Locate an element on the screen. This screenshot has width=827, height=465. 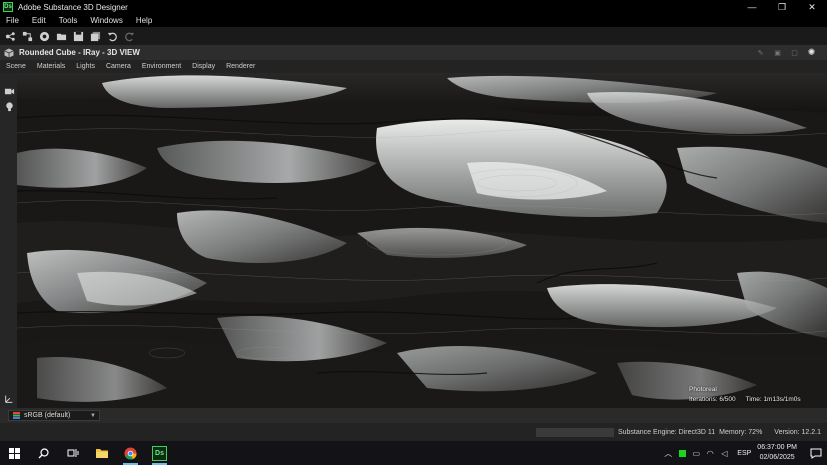
panel-title: Rounded Cube - IRay - 3D VIEW is located at coordinates (79, 52).